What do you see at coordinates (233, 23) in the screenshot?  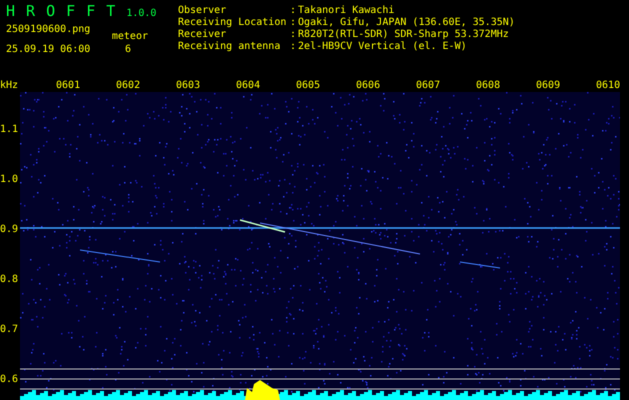 I see `info-label: Receiving Location` at bounding box center [233, 23].